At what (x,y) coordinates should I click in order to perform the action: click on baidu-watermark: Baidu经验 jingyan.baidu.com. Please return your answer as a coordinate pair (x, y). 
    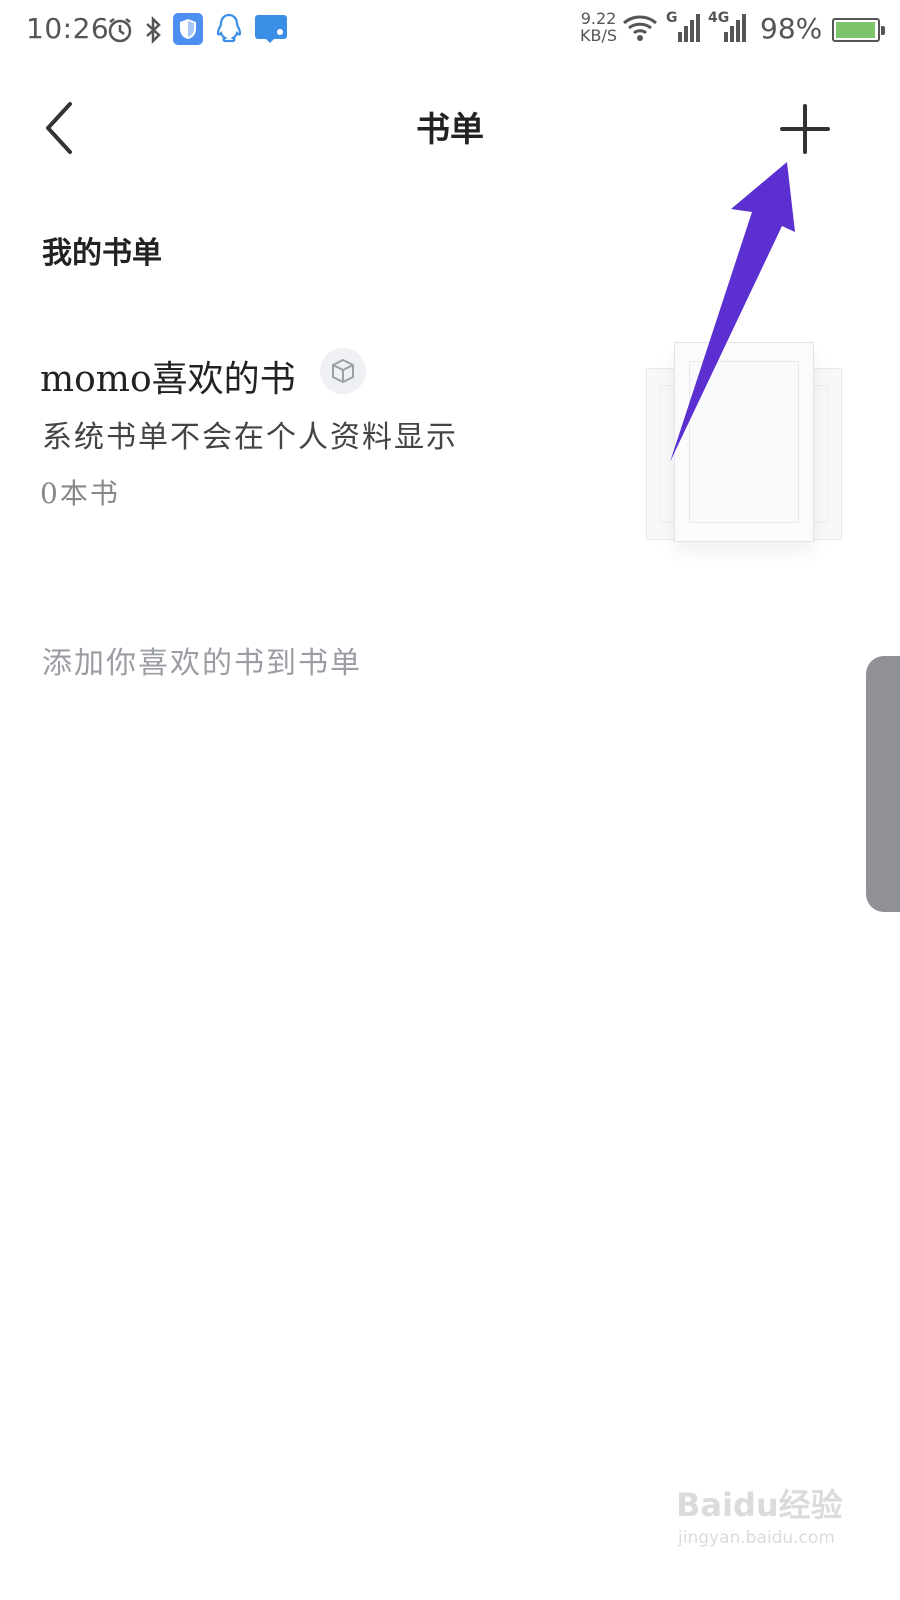
    Looking at the image, I should click on (776, 1515).